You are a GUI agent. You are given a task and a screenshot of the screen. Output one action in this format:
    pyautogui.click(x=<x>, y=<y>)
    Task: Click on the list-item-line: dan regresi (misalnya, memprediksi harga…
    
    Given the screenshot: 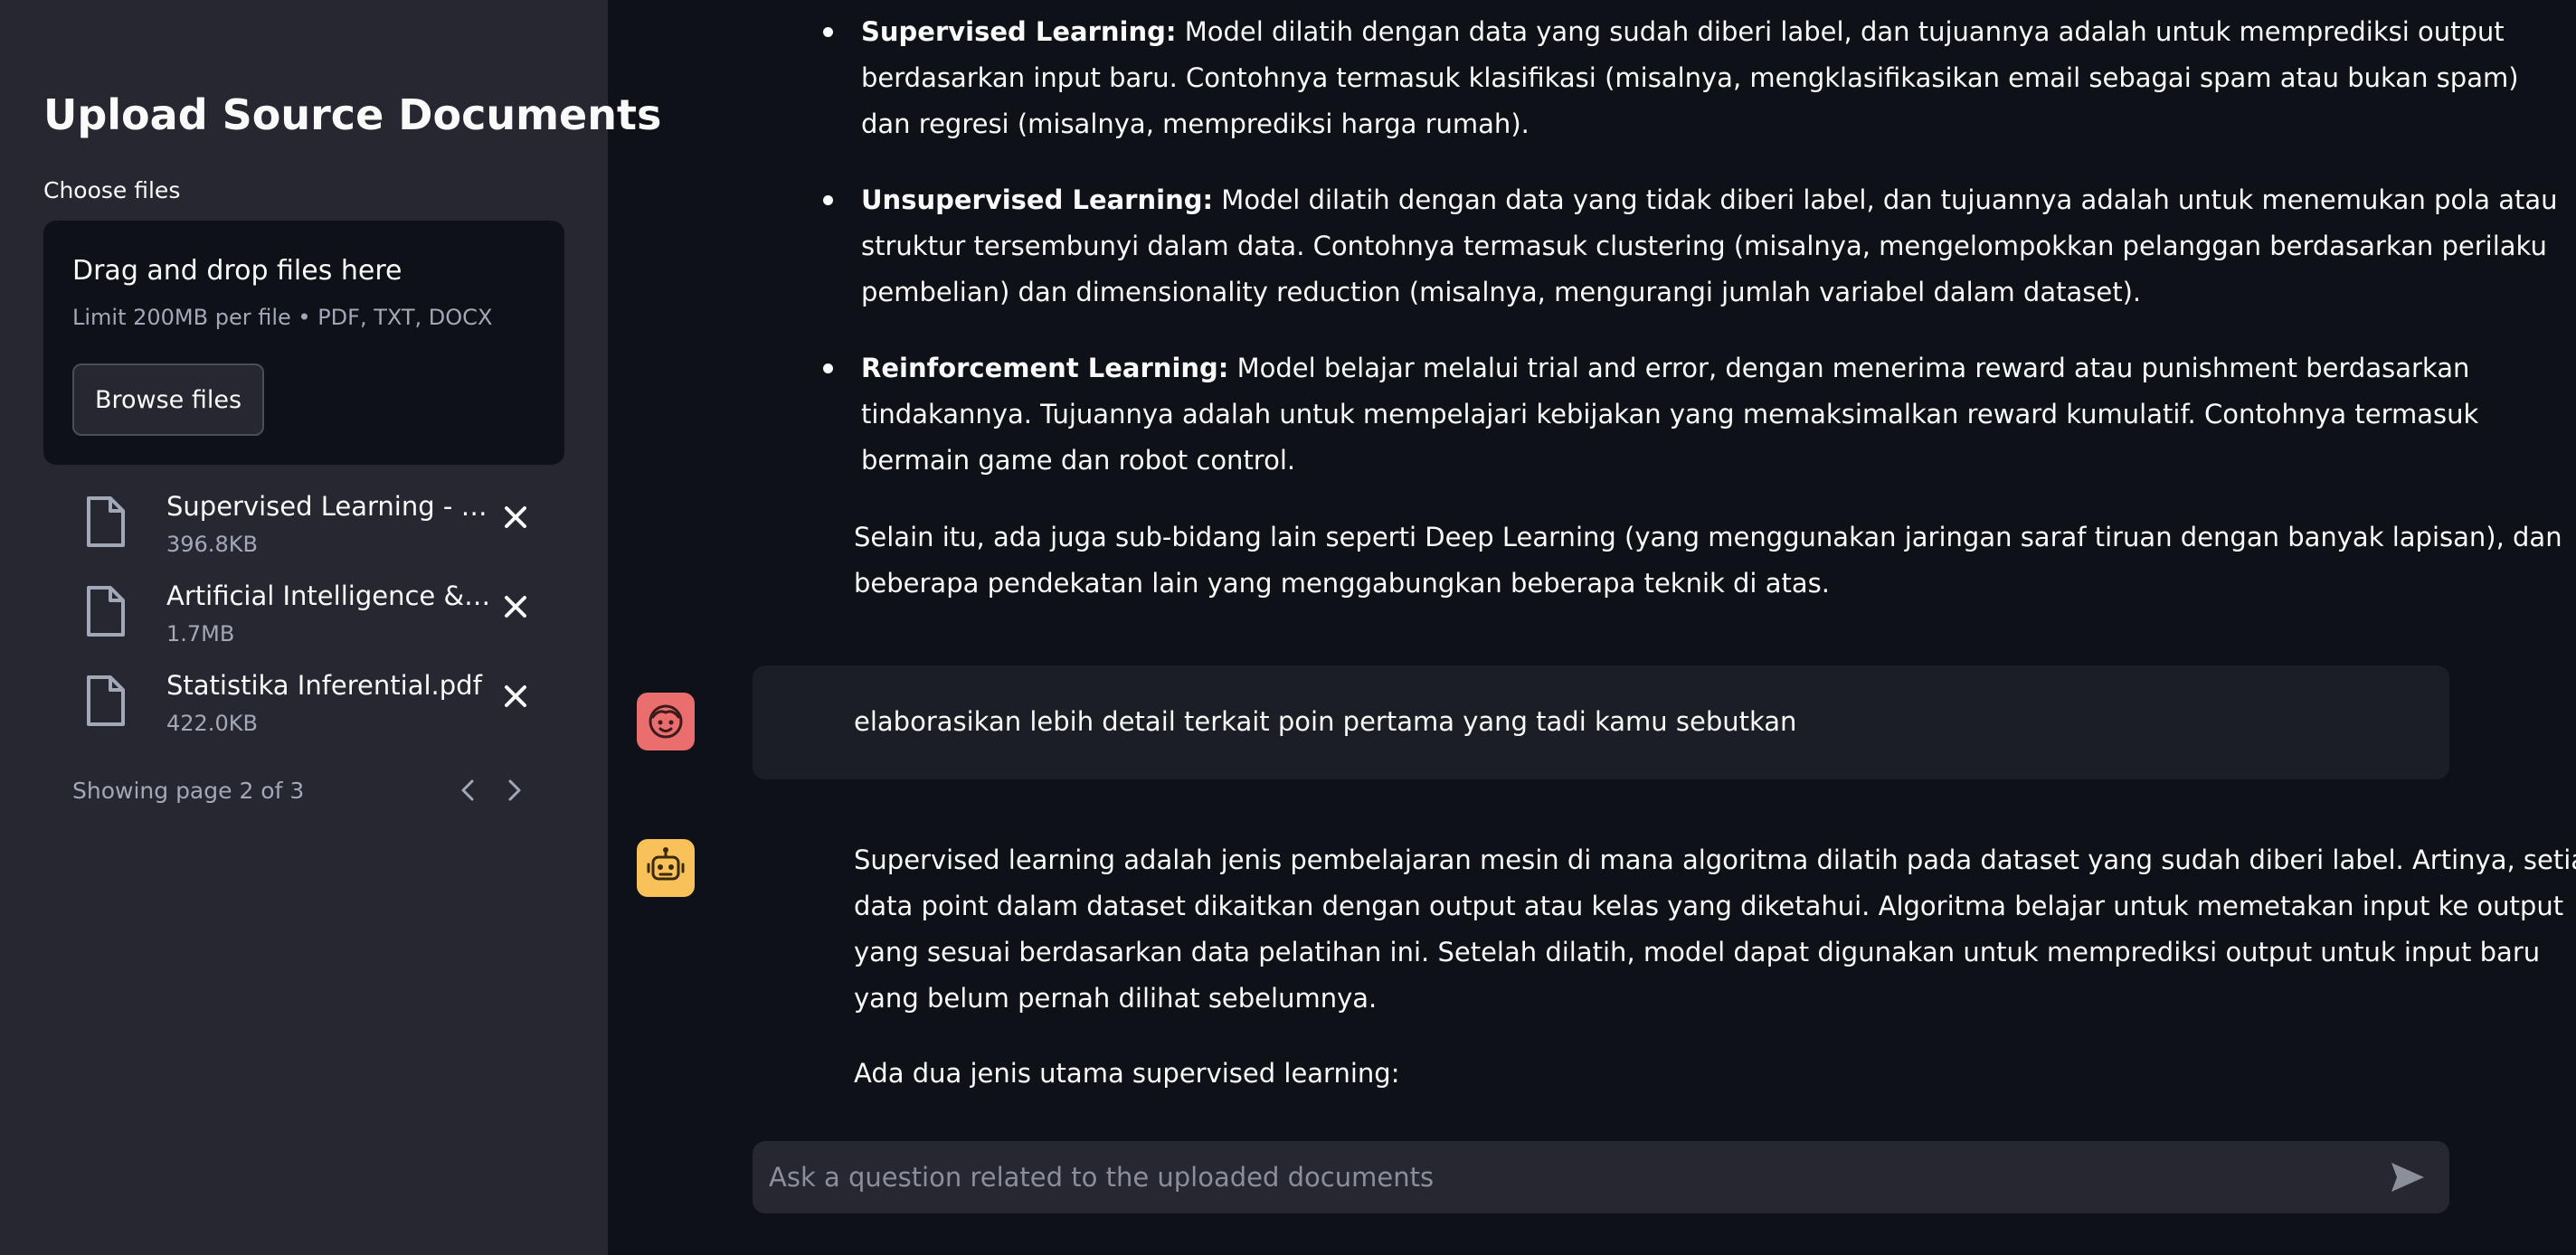 What is the action you would take?
    pyautogui.click(x=1196, y=124)
    